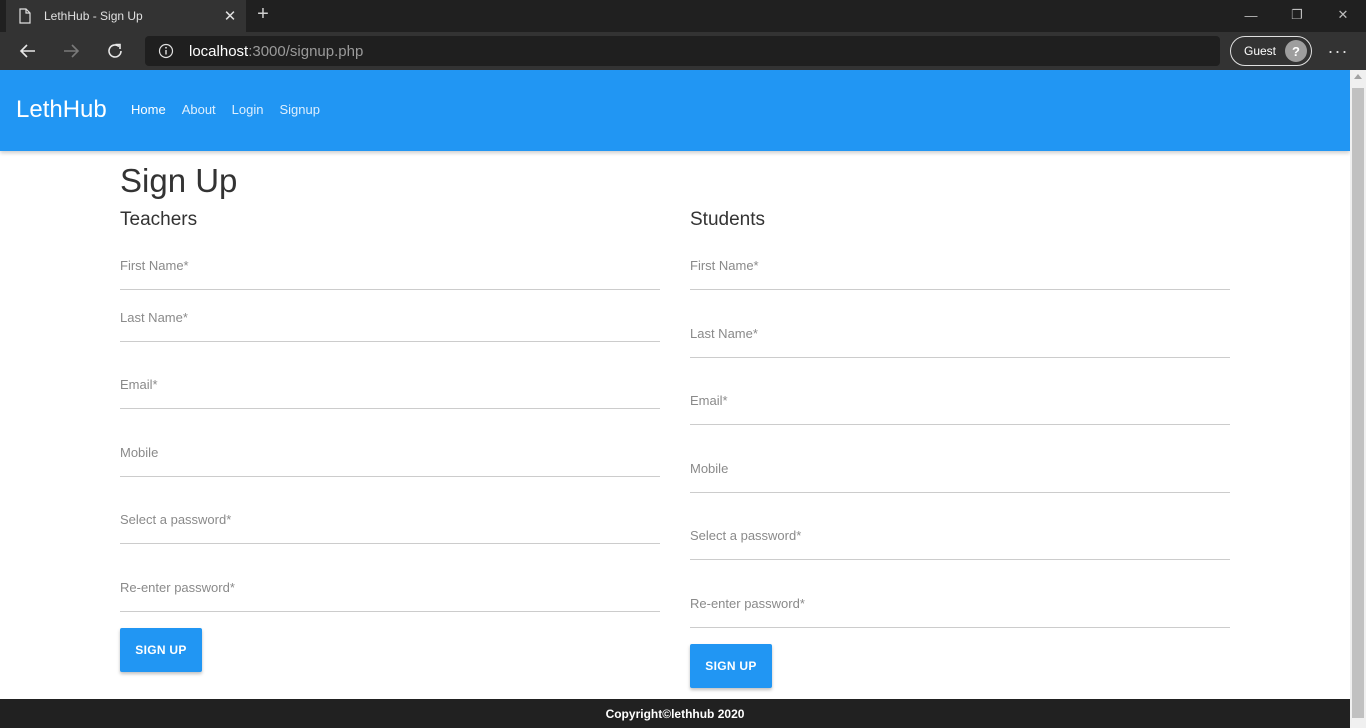 Image resolution: width=1366 pixels, height=728 pixels. Describe the element at coordinates (61, 110) in the screenshot. I see `brand-logo: LethHub` at that location.